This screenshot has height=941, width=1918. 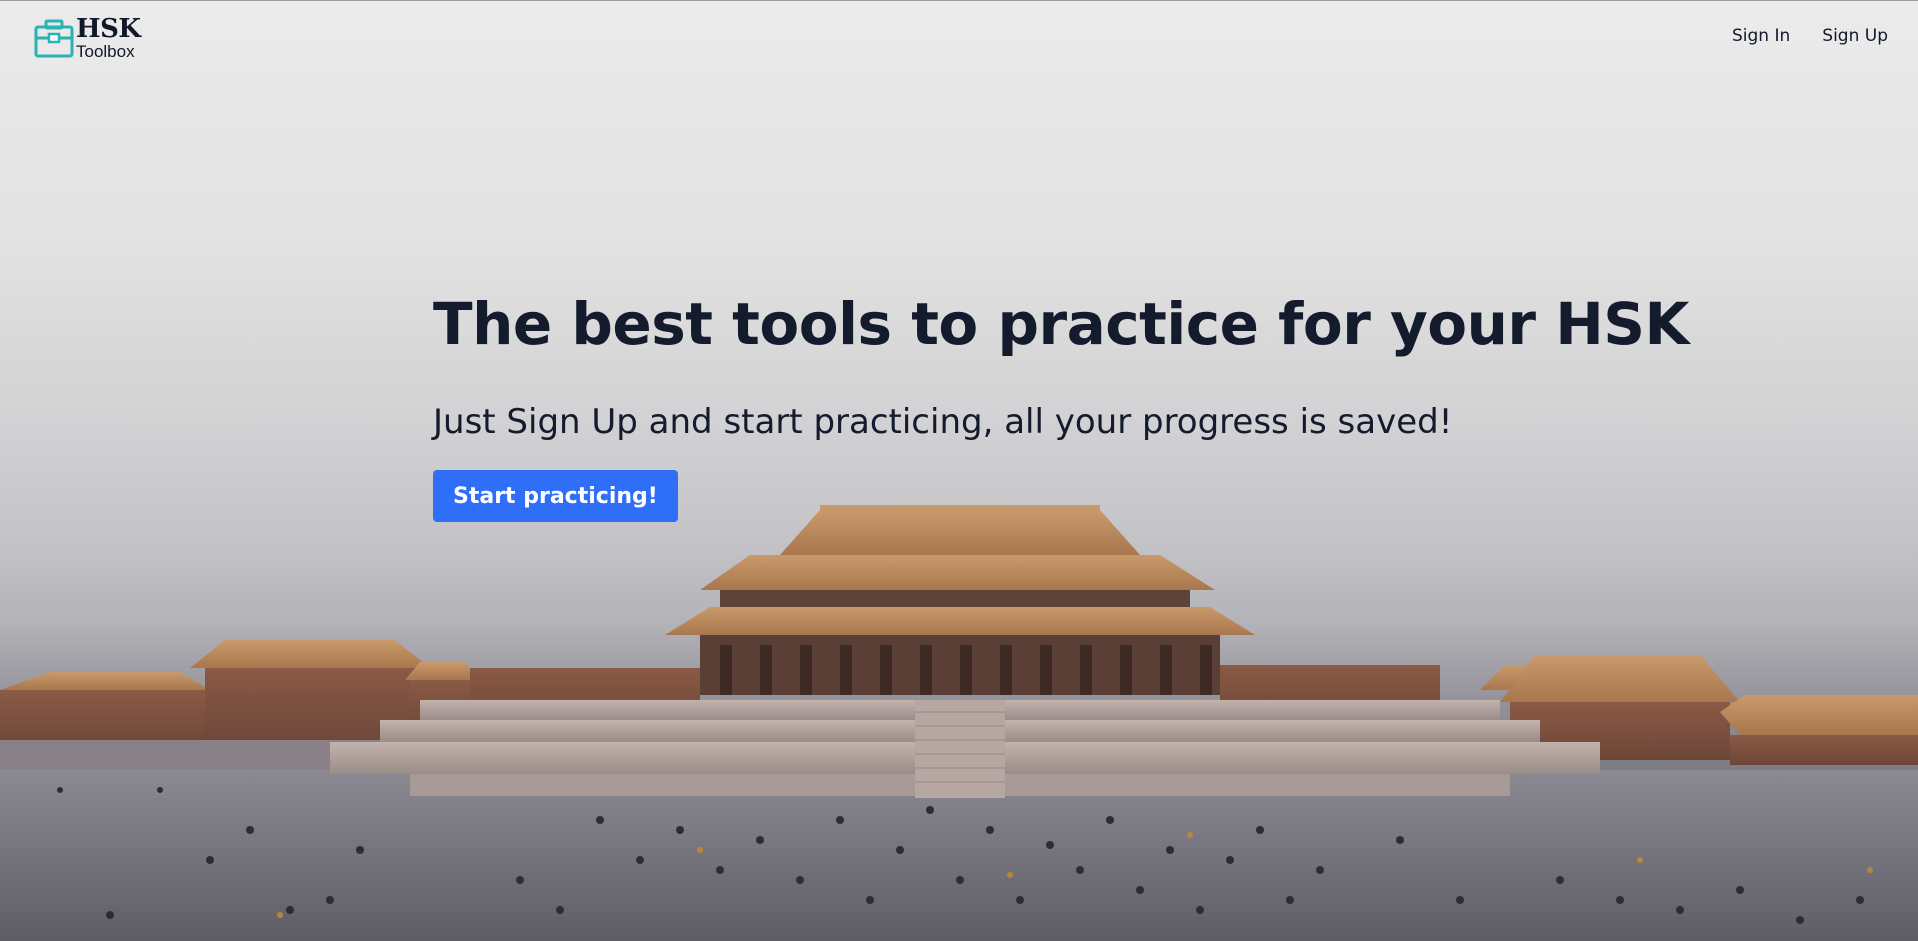 What do you see at coordinates (1855, 36) in the screenshot?
I see `sign-up-link: Sign Up` at bounding box center [1855, 36].